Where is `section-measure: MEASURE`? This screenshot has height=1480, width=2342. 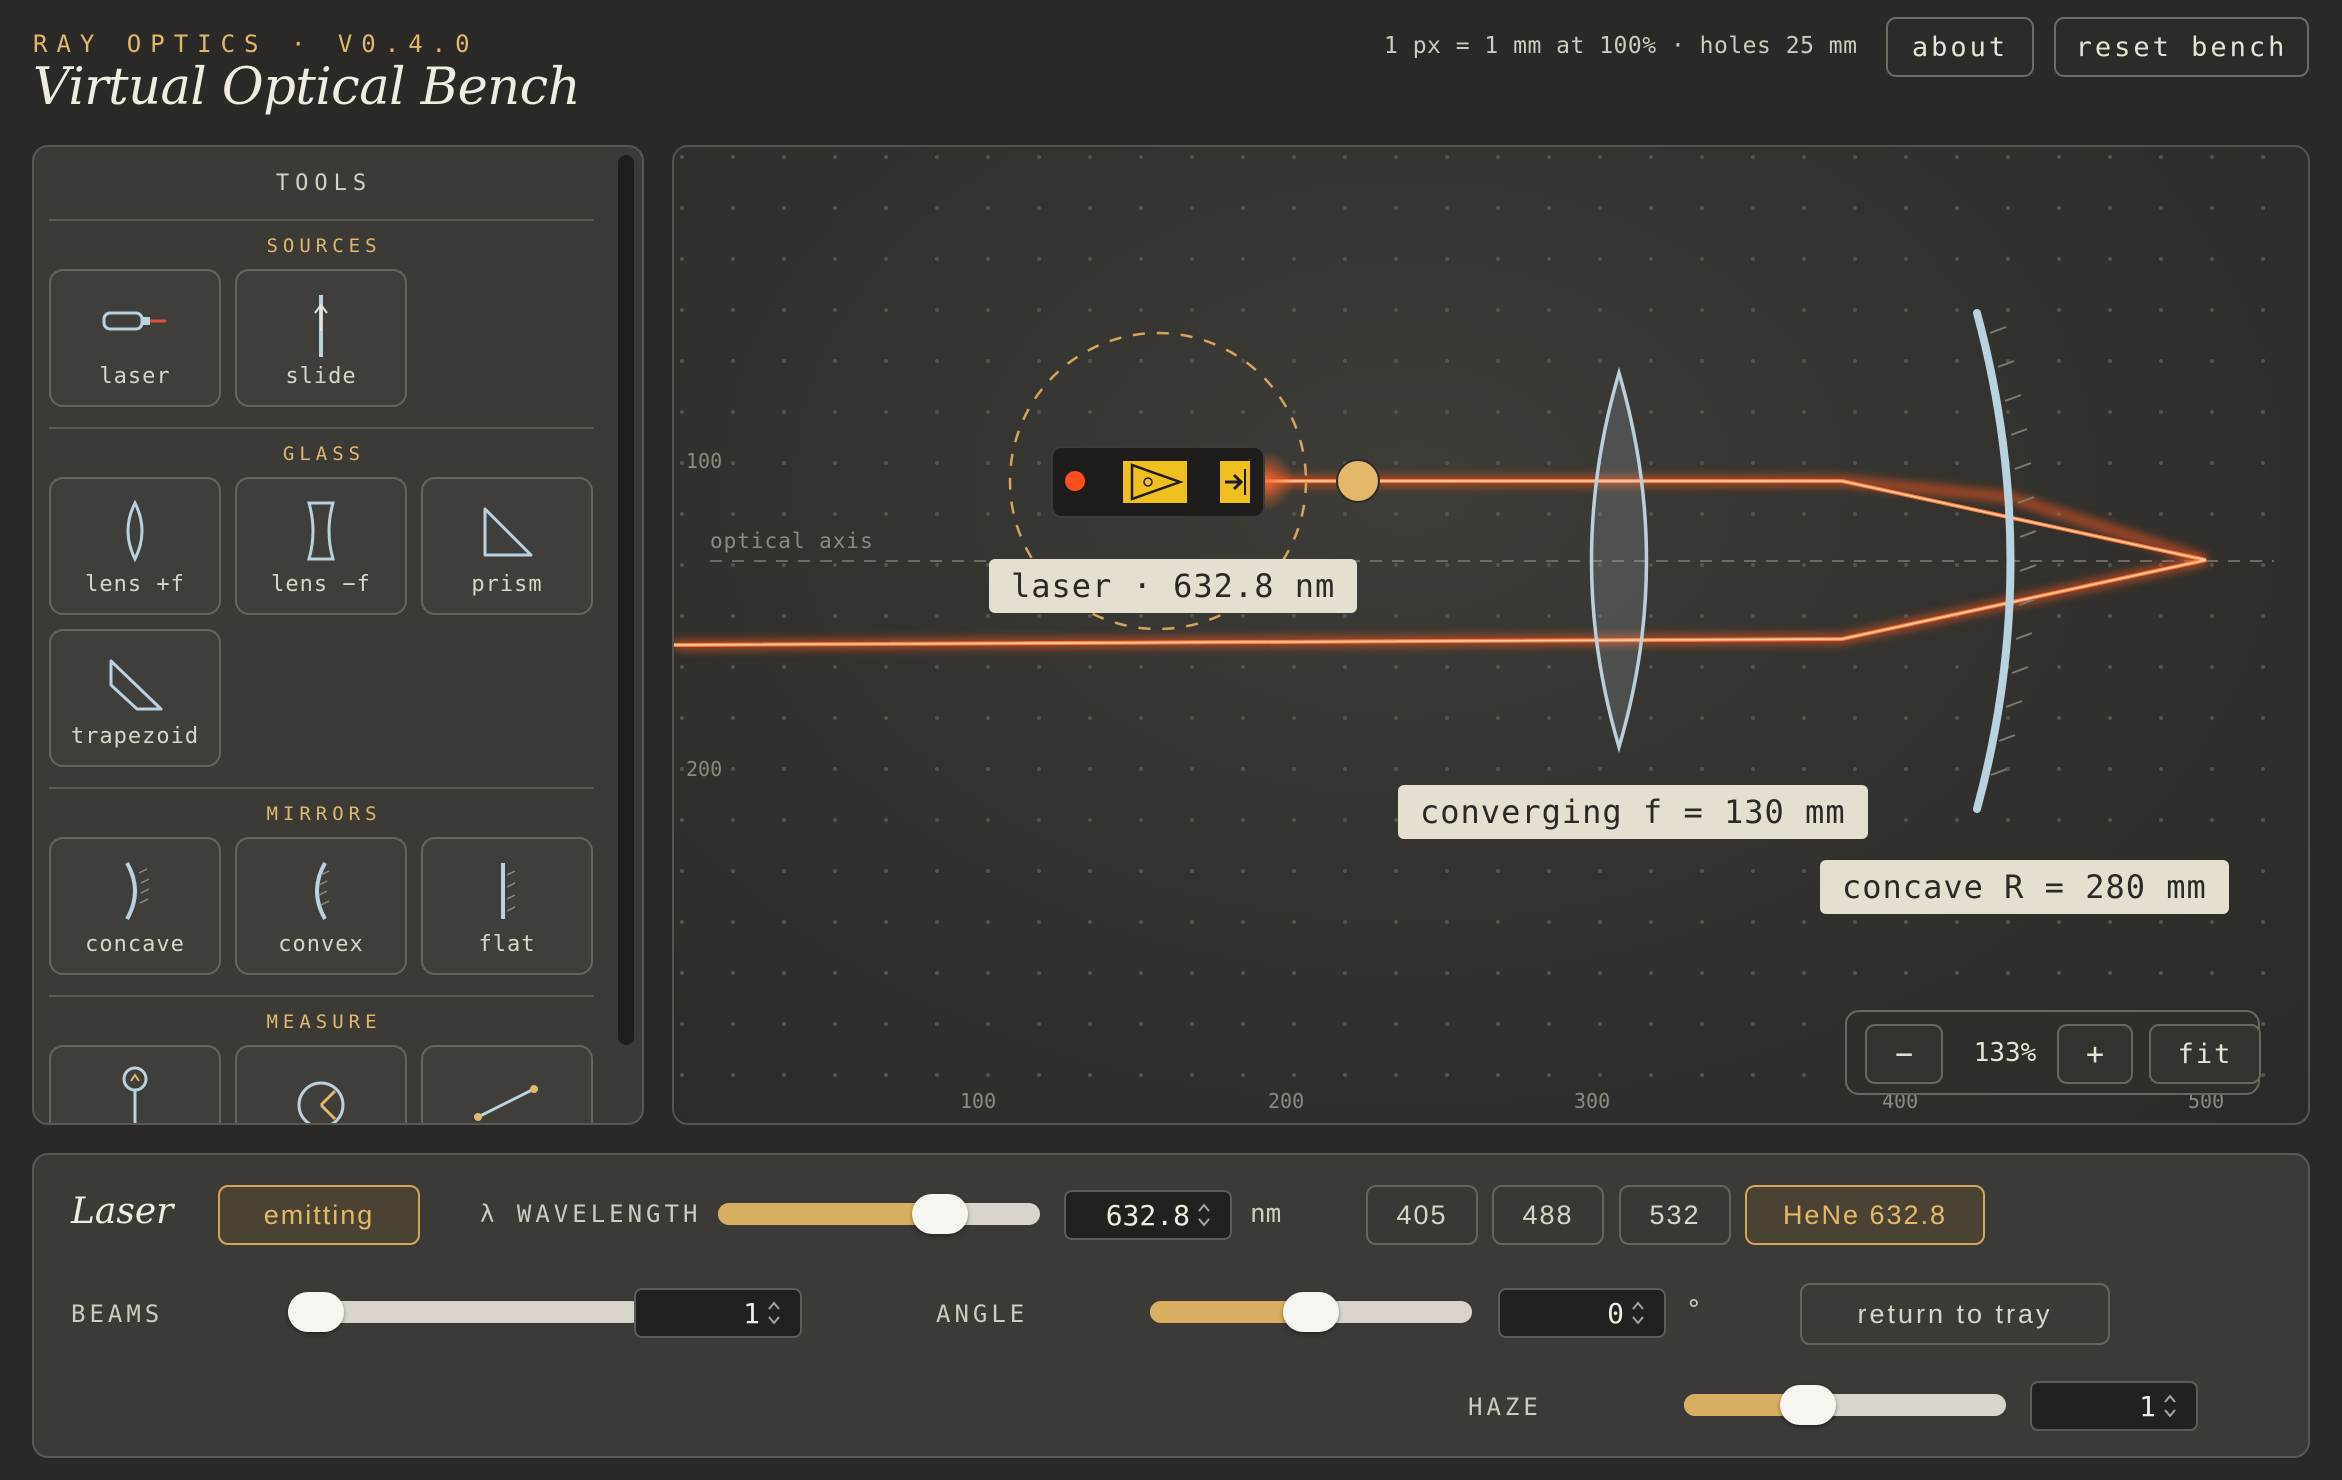
section-measure: MEASURE is located at coordinates (324, 1022).